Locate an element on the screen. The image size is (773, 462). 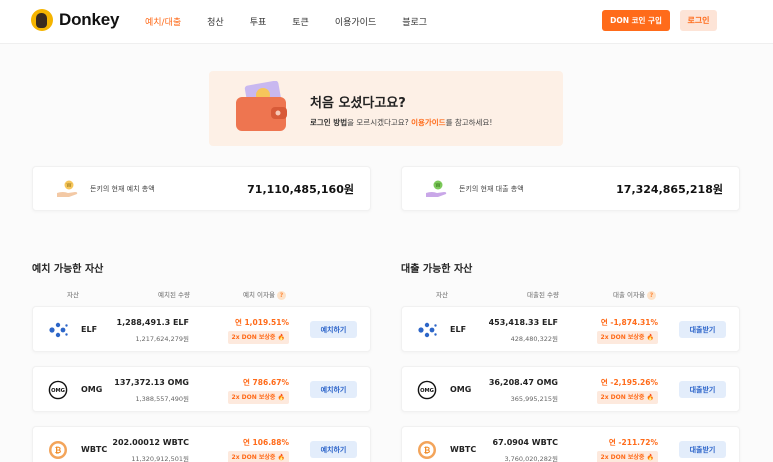
total-loan-card: W 돈키의 현재 대출 총액 17,324,865,218원 is located at coordinates (570, 188).